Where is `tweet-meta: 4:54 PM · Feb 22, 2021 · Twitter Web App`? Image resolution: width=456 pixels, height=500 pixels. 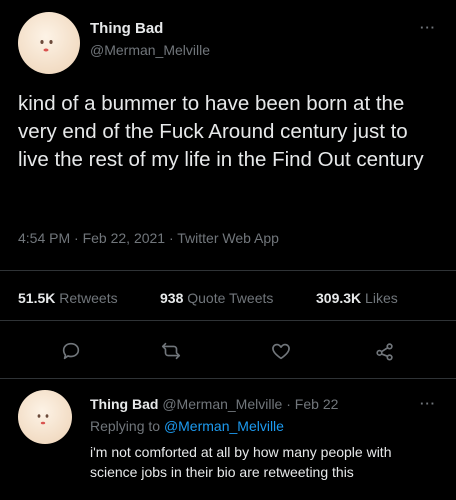 tweet-meta: 4:54 PM · Feb 22, 2021 · Twitter Web App is located at coordinates (148, 238).